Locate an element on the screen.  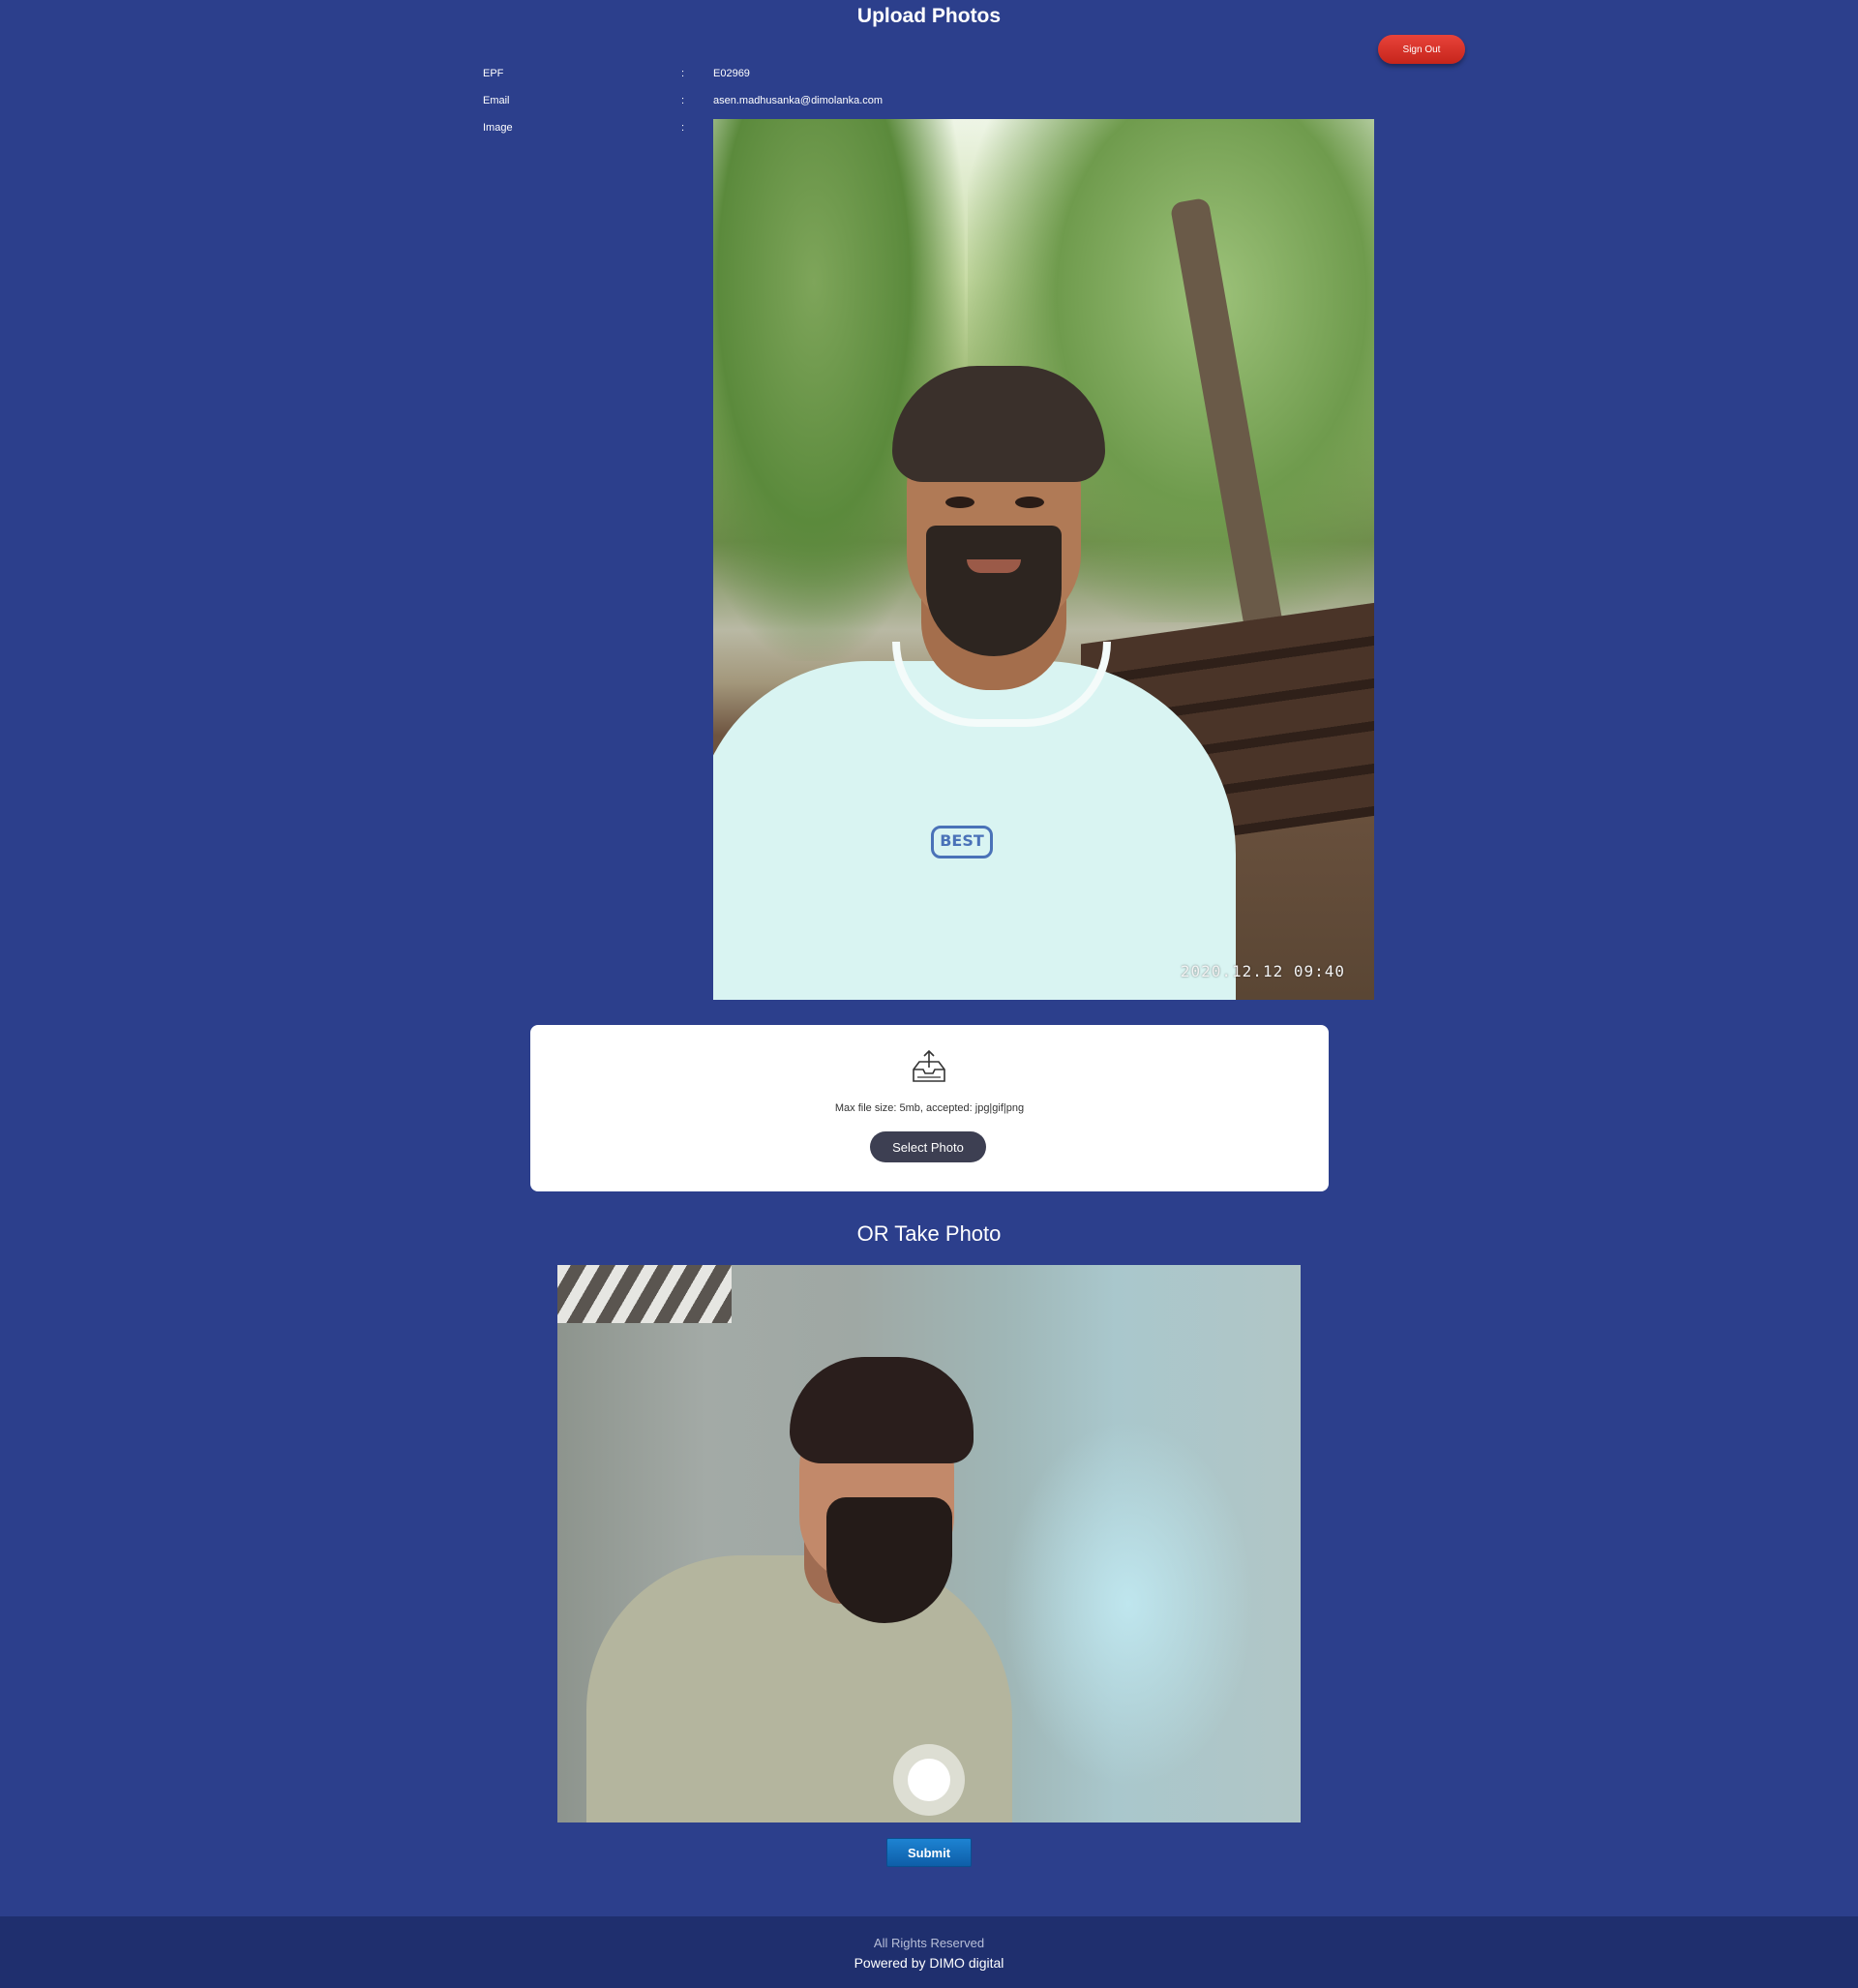
image-label: Image is located at coordinates (498, 128).